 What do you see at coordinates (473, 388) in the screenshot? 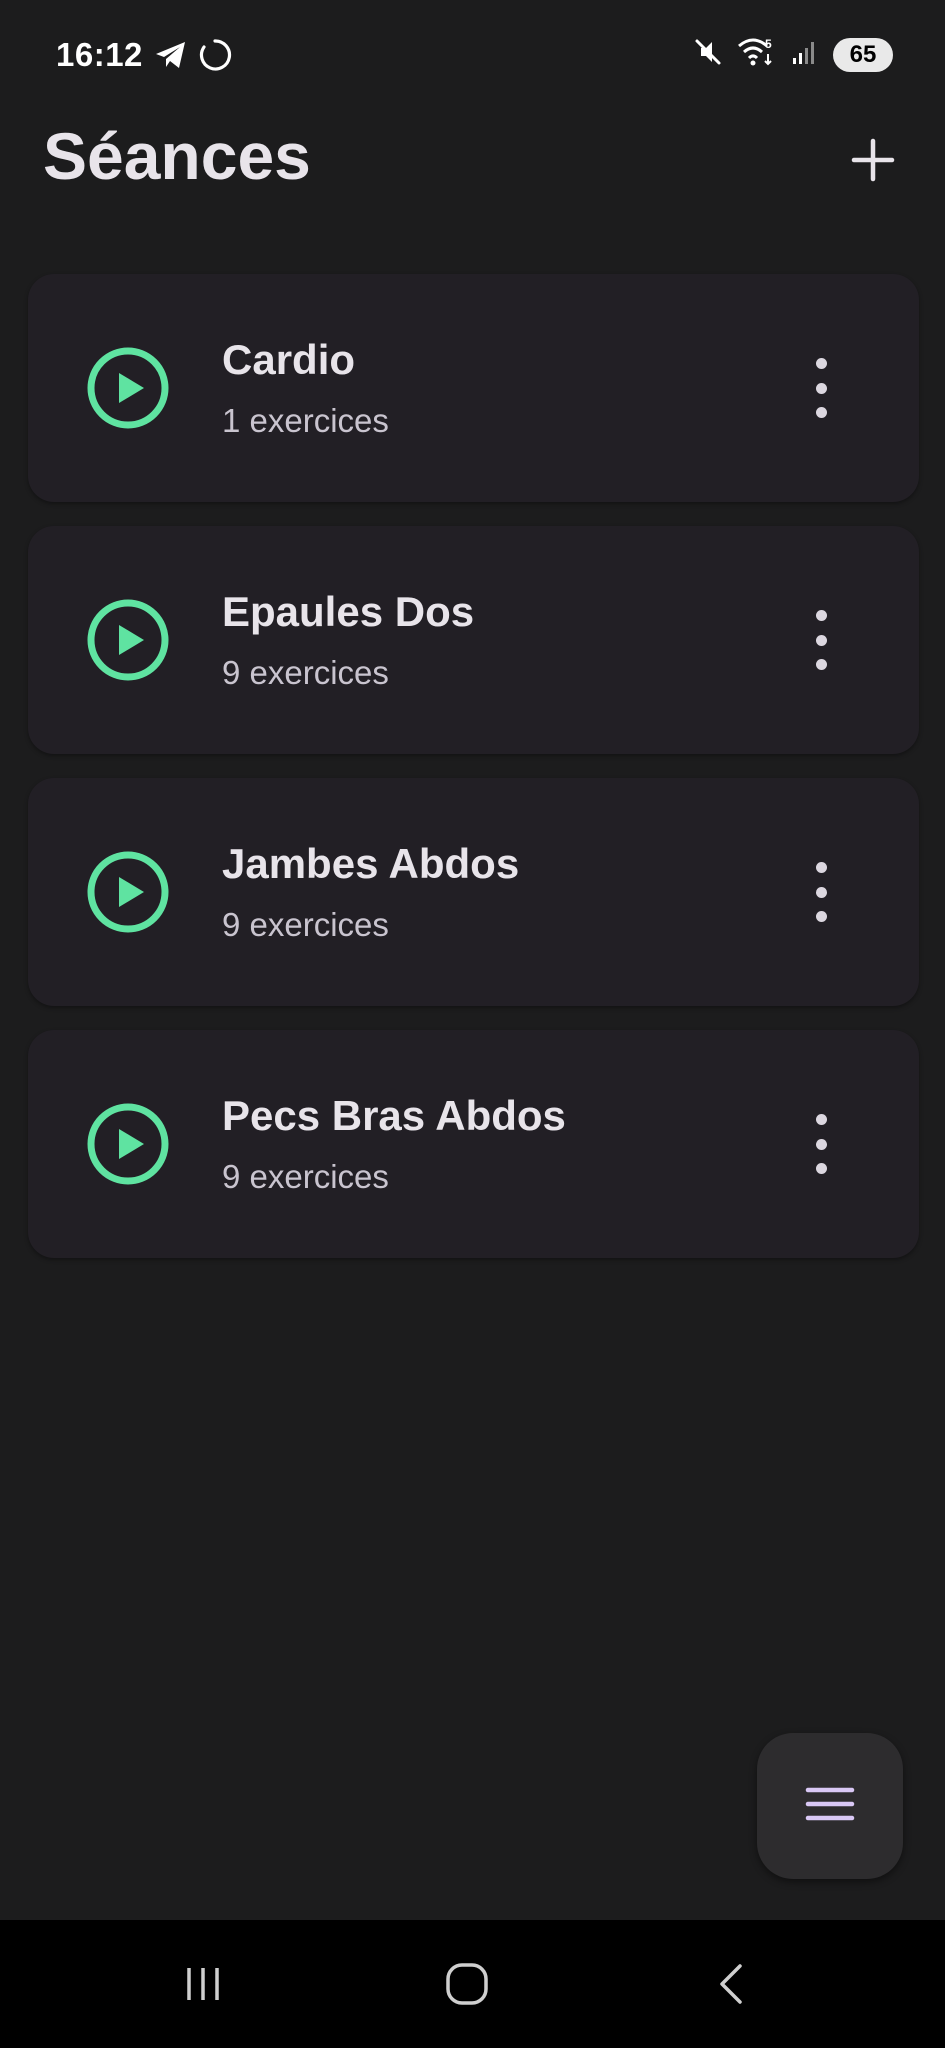
I see `session-card: Cardio 1 exercices` at bounding box center [473, 388].